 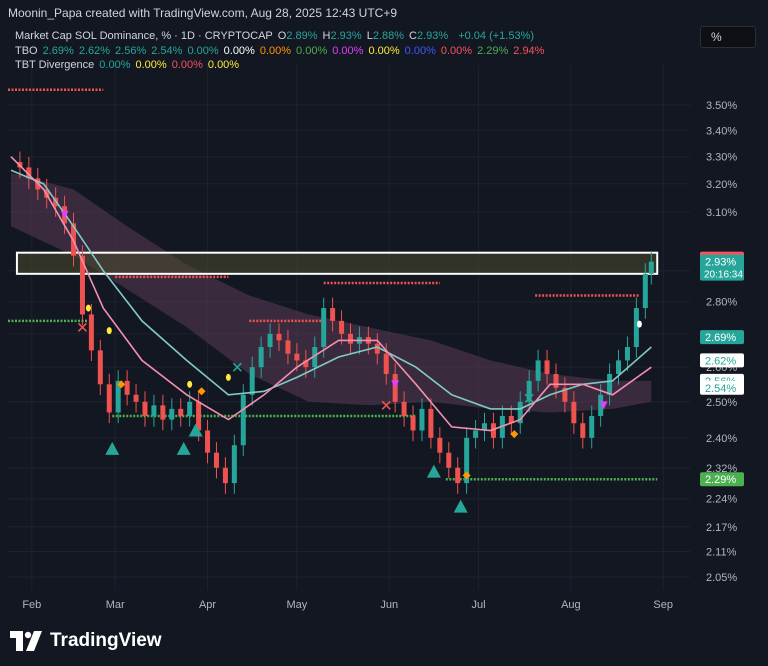 What do you see at coordinates (94, 51) in the screenshot?
I see `tbo-value: 2.62%` at bounding box center [94, 51].